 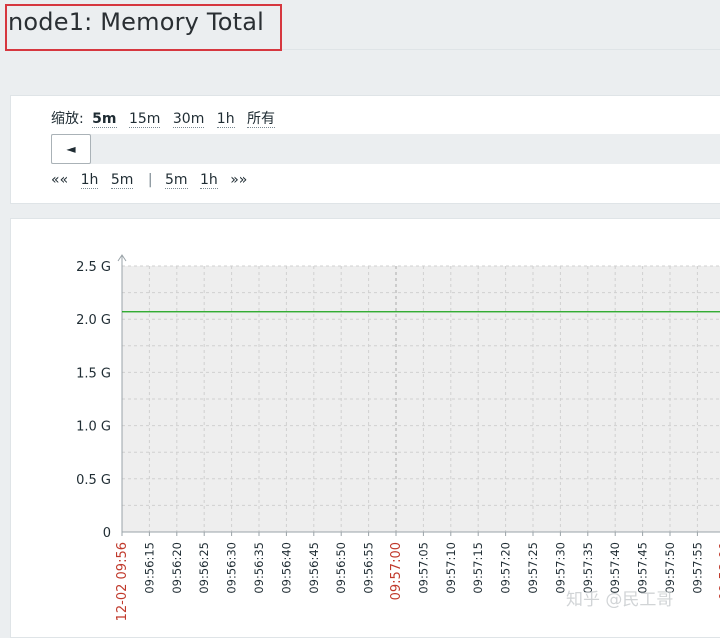 I want to click on x-tick-label: 09:56:20, so click(x=177, y=568).